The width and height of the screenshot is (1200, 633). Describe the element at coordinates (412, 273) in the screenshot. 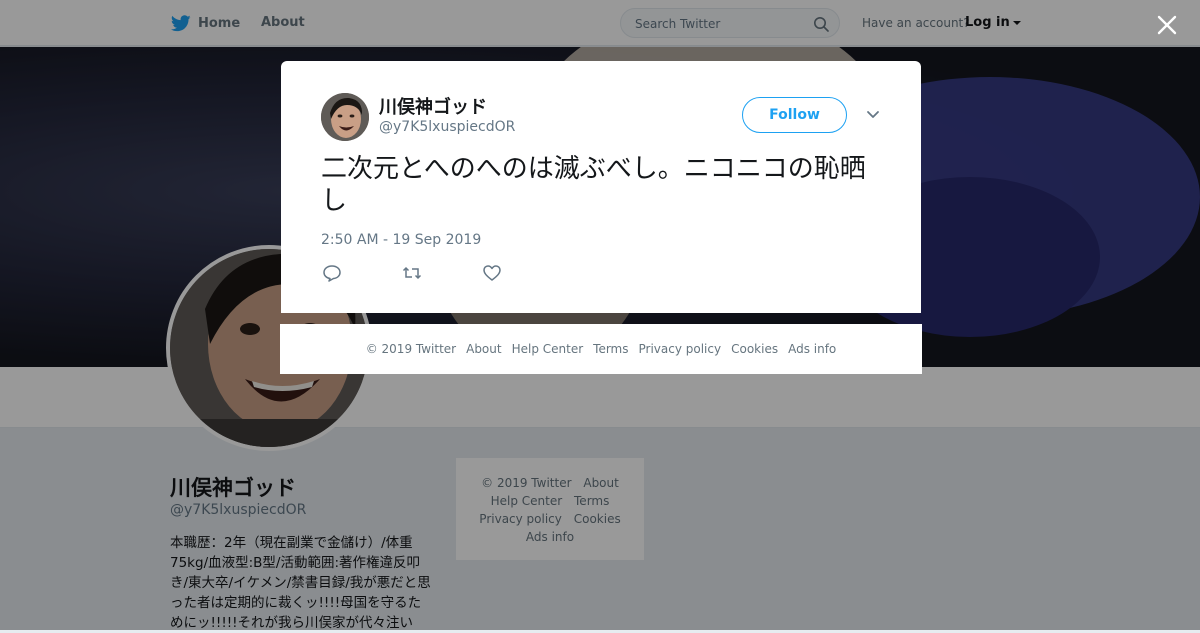

I see `retweet-icon` at that location.